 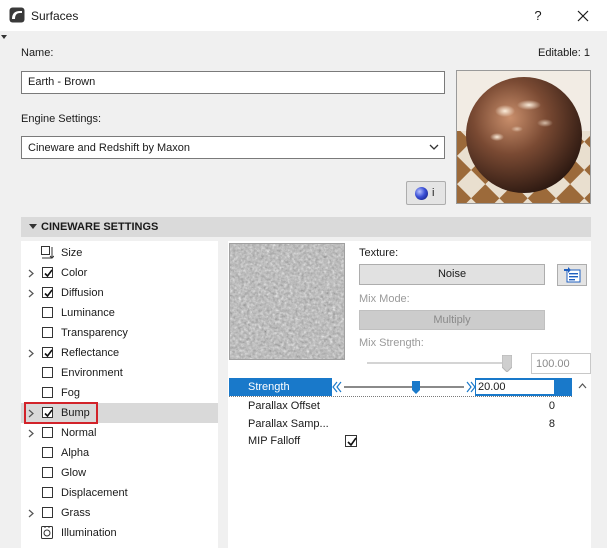 I want to click on chevron-down-icon, so click(x=434, y=147).